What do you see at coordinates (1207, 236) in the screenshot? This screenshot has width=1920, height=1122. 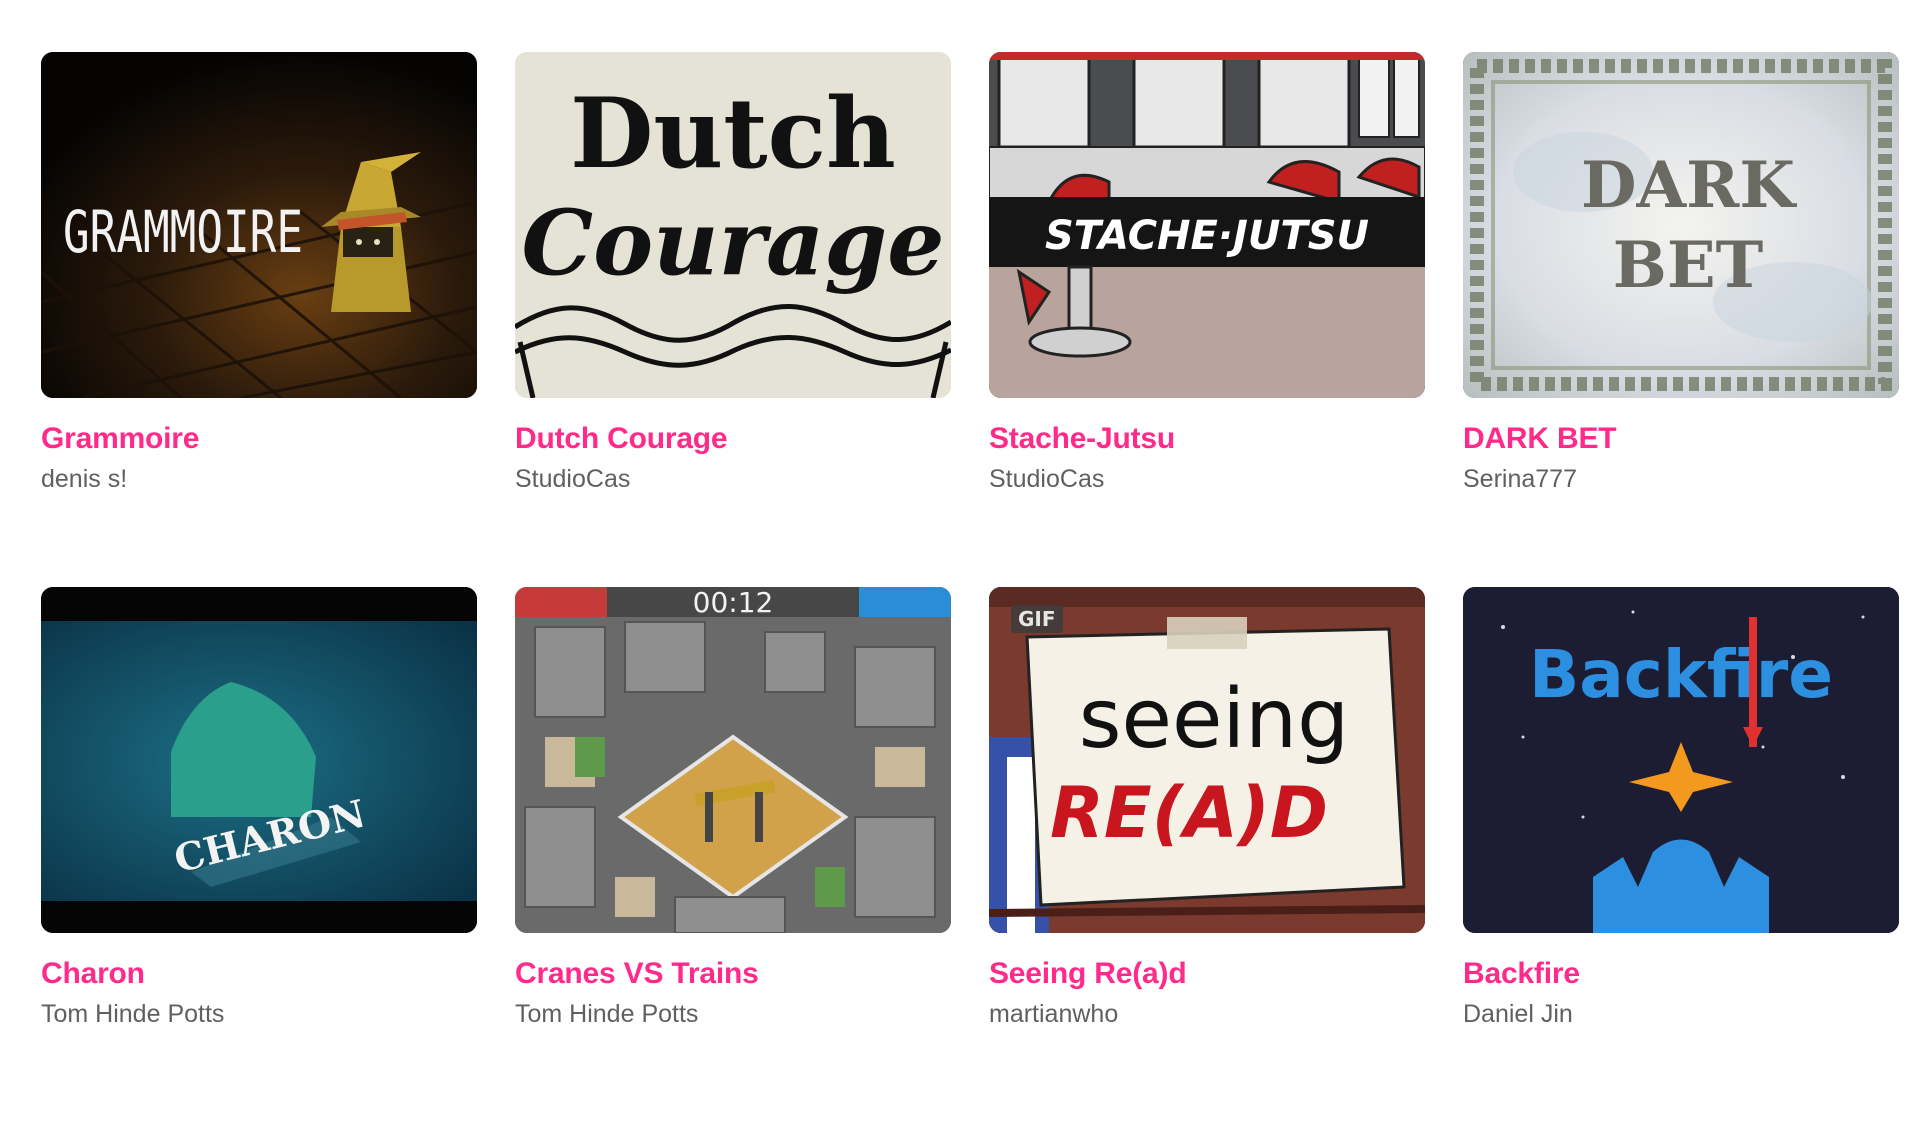 I see `stache-jutsu-logo-text: STACHE·JUTSU` at bounding box center [1207, 236].